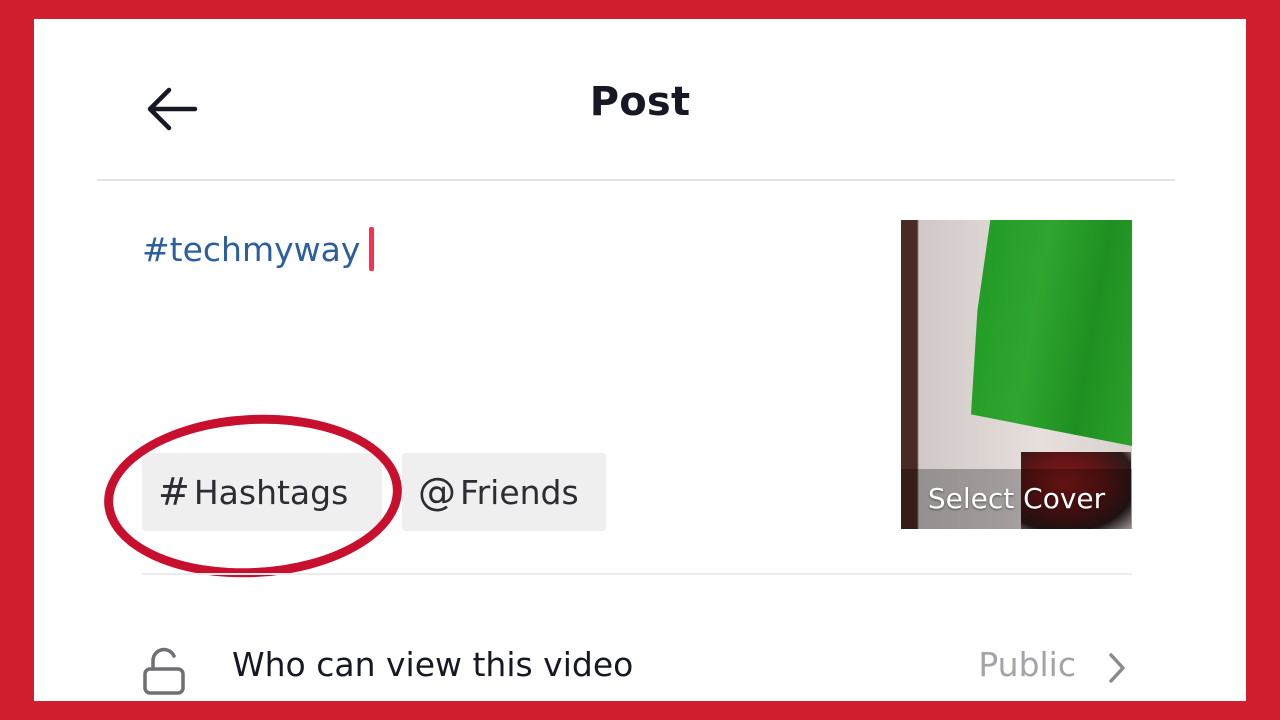 The image size is (1280, 720). I want to click on select-cover-button: Select Cover, so click(1016, 374).